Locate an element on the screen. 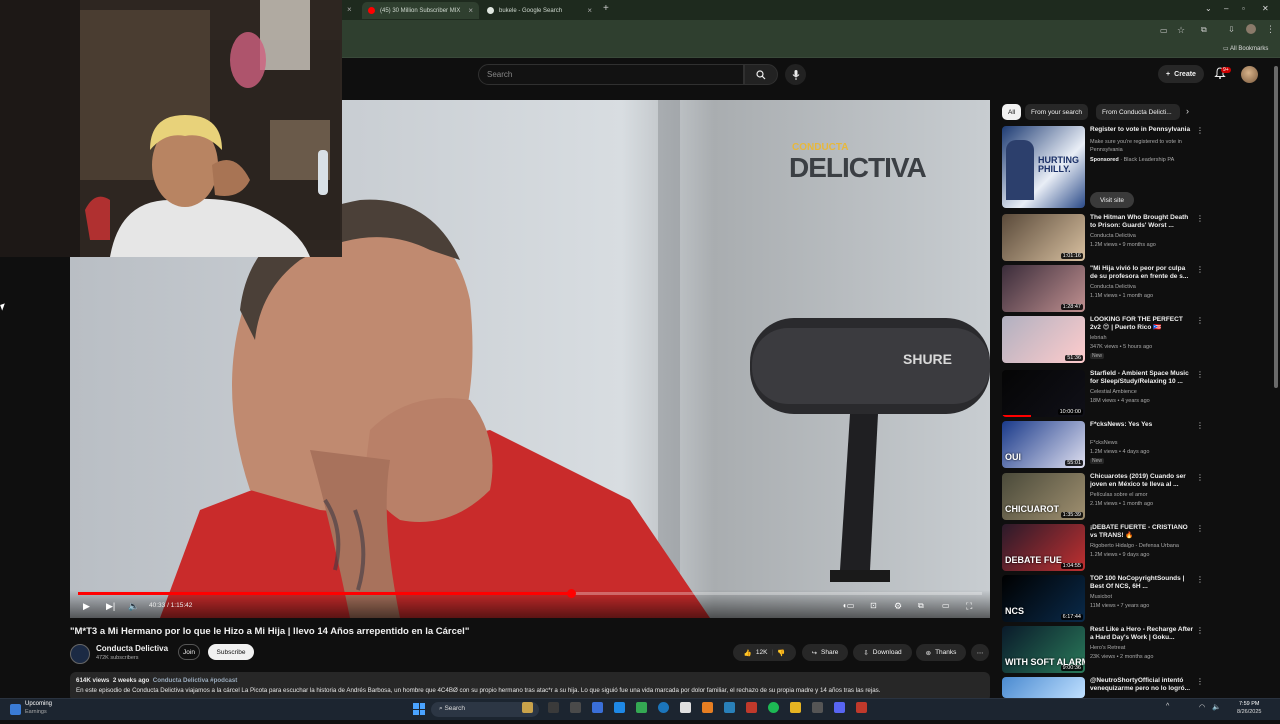  theater-mode-icon: ▭ is located at coordinates (946, 605).